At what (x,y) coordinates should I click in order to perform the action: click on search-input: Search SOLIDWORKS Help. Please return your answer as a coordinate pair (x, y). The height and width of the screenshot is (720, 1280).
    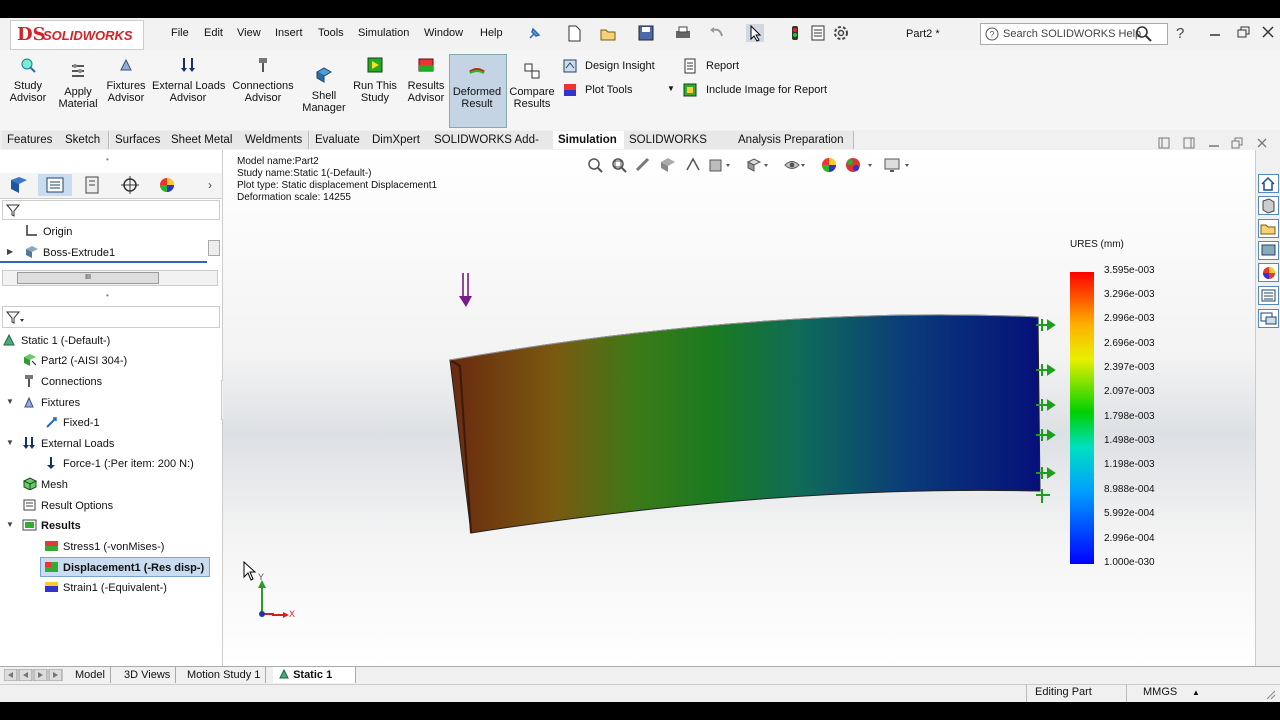
    Looking at the image, I should click on (1072, 34).